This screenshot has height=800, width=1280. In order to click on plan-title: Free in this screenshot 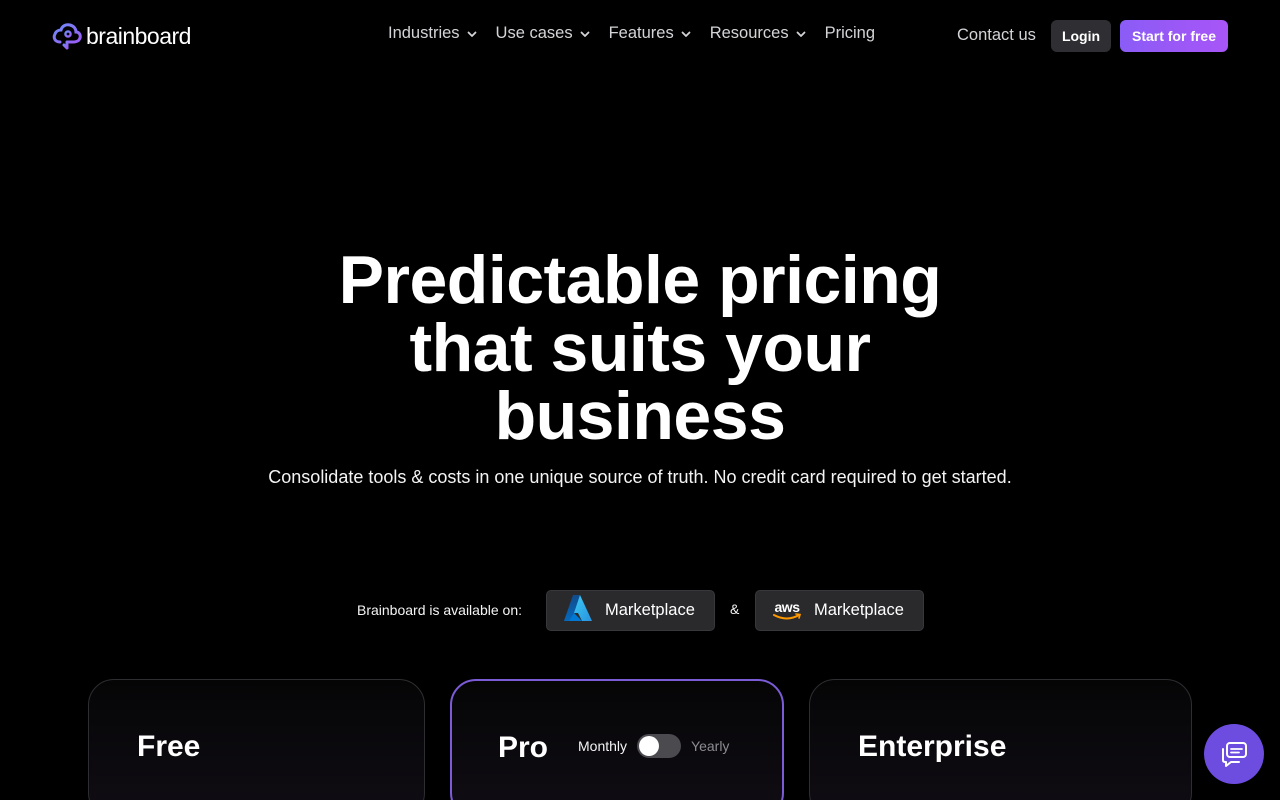, I will do `click(169, 746)`.